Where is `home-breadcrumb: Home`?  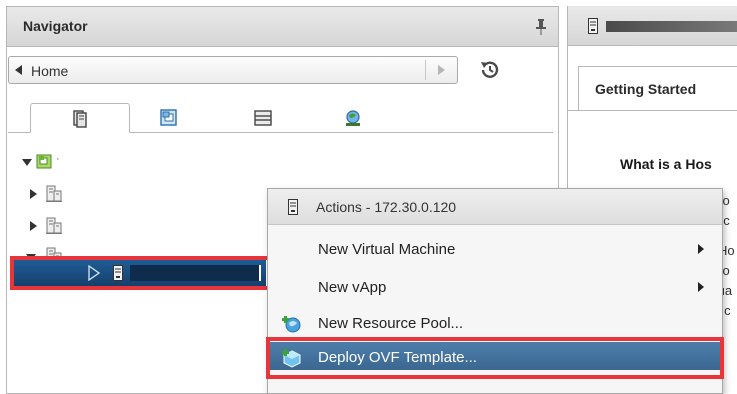
home-breadcrumb: Home is located at coordinates (233, 70).